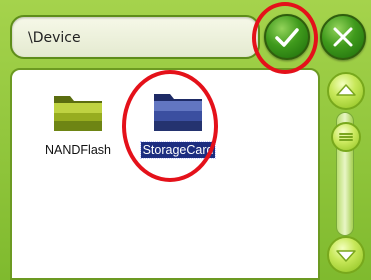 The height and width of the screenshot is (280, 371). What do you see at coordinates (54, 38) in the screenshot?
I see `path-text: \Device` at bounding box center [54, 38].